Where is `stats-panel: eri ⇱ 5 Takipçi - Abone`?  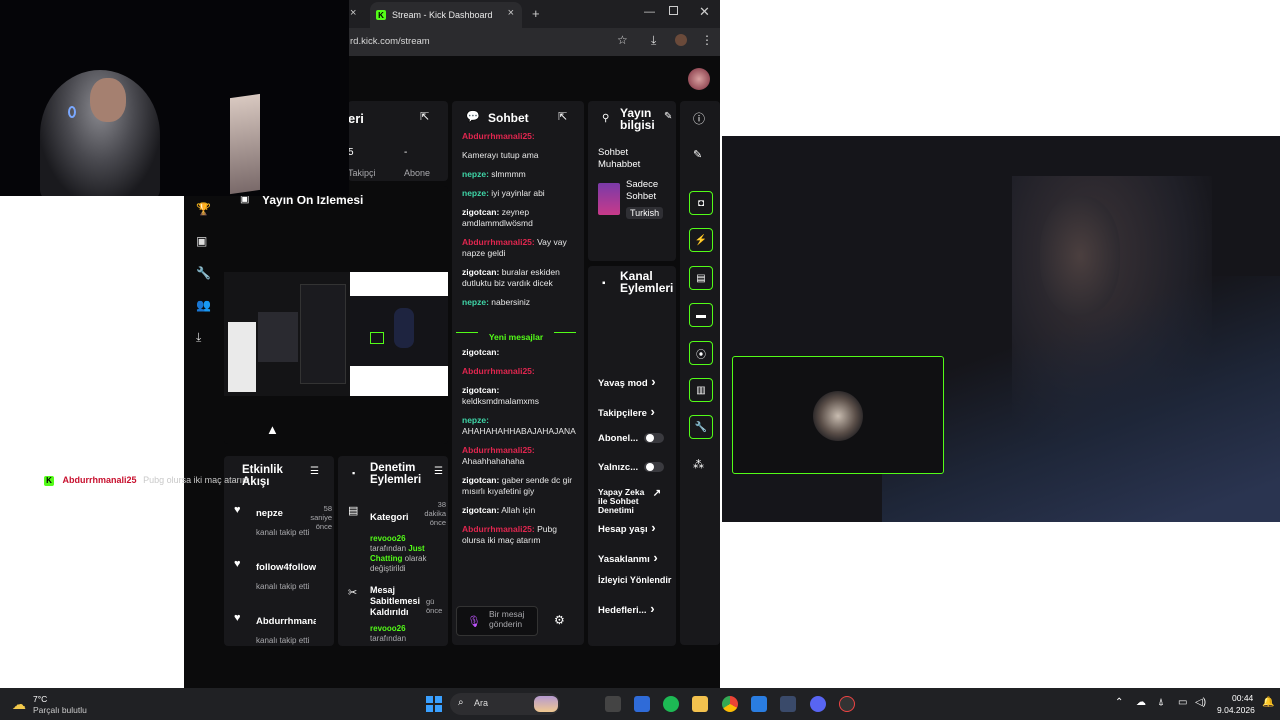 stats-panel: eri ⇱ 5 Takipçi - Abone is located at coordinates (398, 141).